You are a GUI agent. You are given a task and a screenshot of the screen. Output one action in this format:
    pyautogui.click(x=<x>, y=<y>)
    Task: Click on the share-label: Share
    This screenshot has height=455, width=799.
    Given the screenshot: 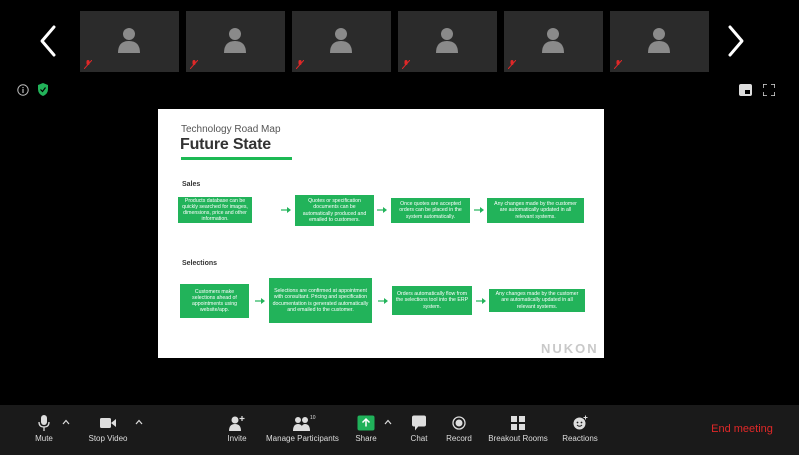 What is the action you would take?
    pyautogui.click(x=366, y=438)
    